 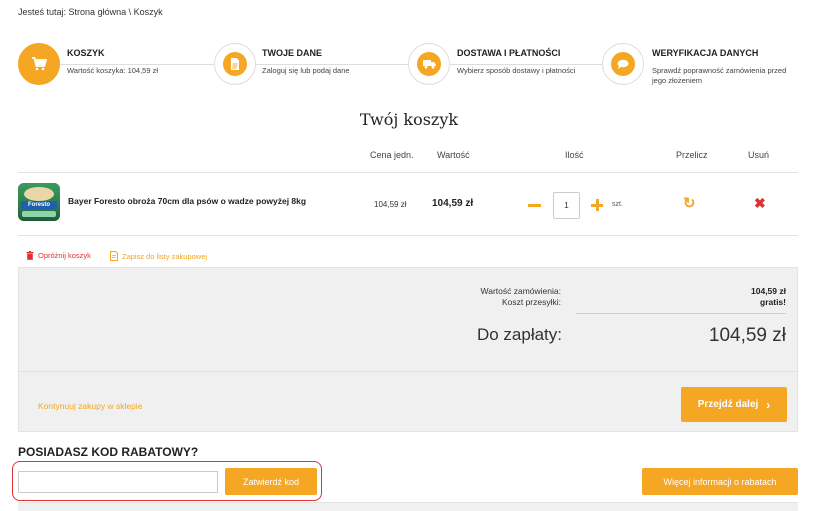 What do you see at coordinates (409, 119) in the screenshot?
I see `page-title: Twój koszyk` at bounding box center [409, 119].